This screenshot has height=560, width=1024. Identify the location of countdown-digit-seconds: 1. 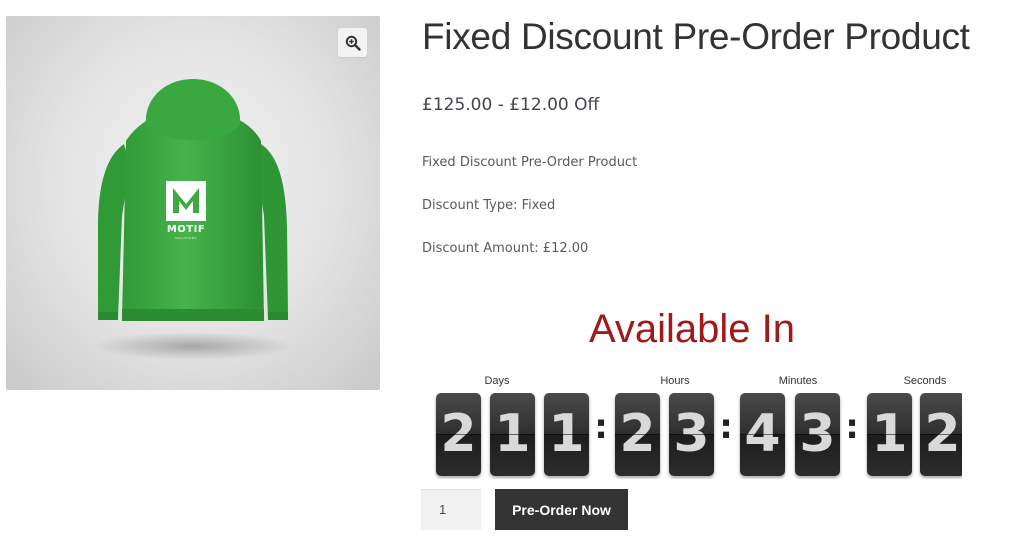
(889, 434).